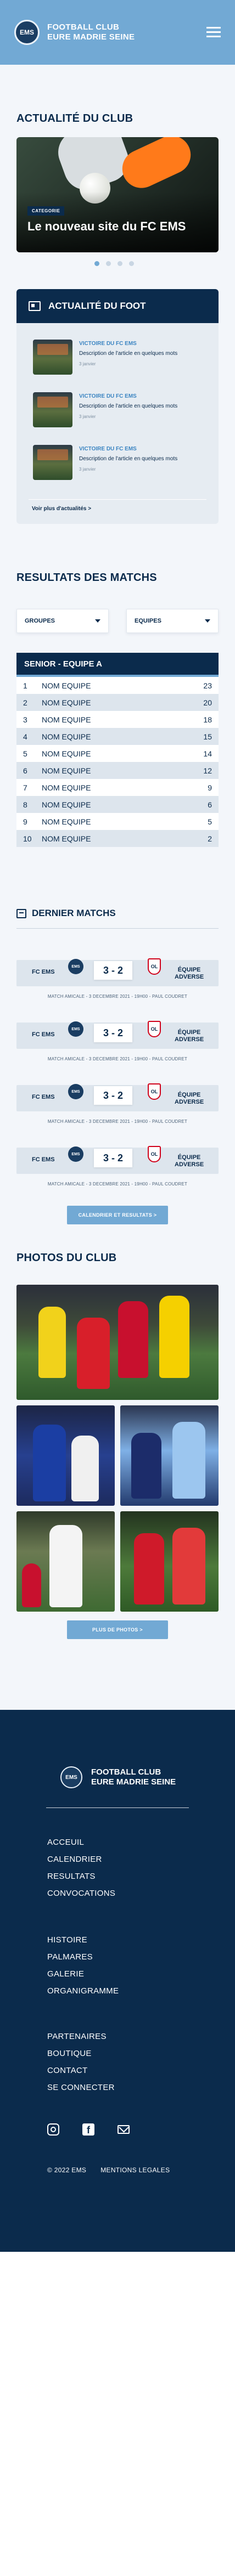 The image size is (235, 2576). I want to click on newspaper-icon, so click(35, 306).